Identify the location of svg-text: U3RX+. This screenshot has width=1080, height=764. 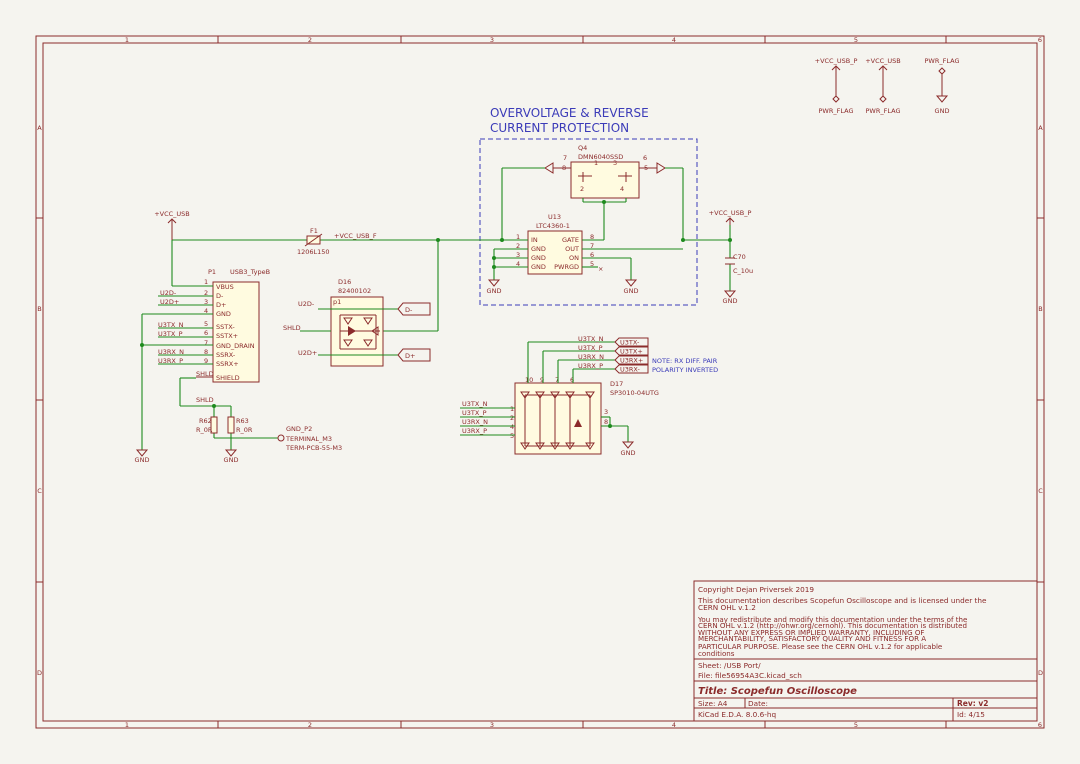
(631, 361).